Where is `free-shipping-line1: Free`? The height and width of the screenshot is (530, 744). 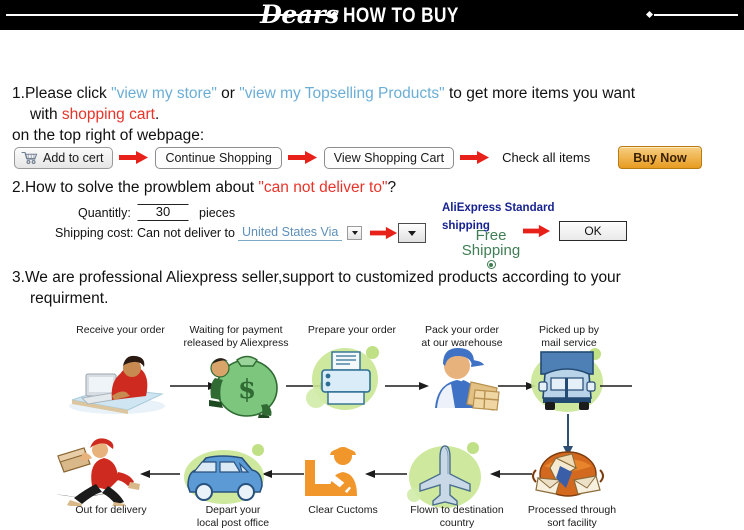 free-shipping-line1: Free is located at coordinates (491, 235).